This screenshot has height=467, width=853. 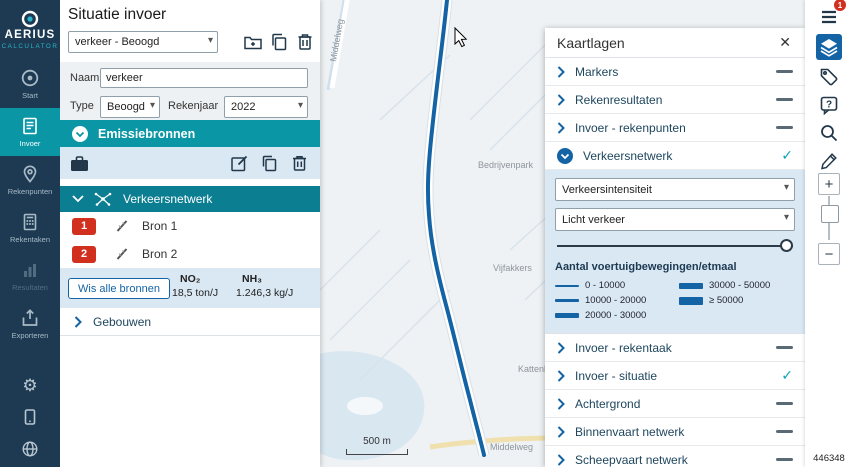 I want to click on layer-row-invoer-rekentaak: Invoer - rekentaak, so click(x=675, y=348).